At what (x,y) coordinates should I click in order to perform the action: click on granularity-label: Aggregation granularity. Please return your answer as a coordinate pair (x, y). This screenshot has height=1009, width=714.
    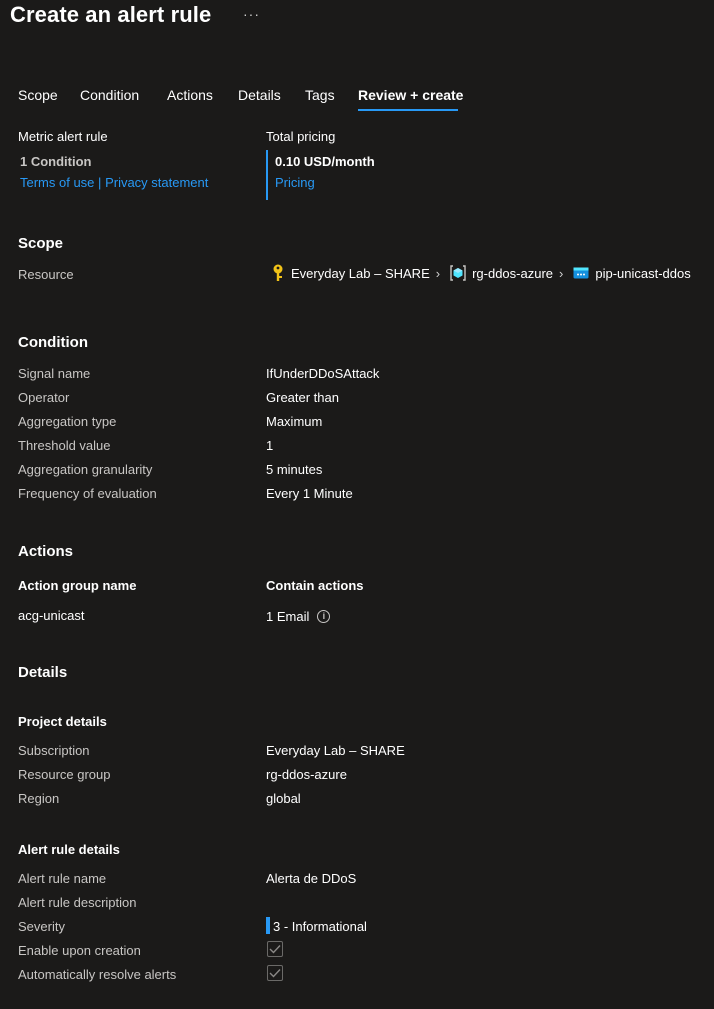
    Looking at the image, I should click on (85, 469).